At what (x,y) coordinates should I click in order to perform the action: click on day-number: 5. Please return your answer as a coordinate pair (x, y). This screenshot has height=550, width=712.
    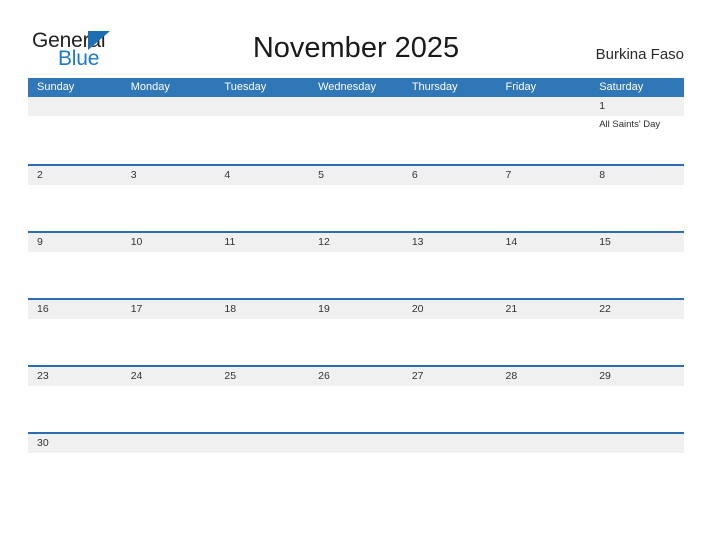
    Looking at the image, I should click on (321, 175).